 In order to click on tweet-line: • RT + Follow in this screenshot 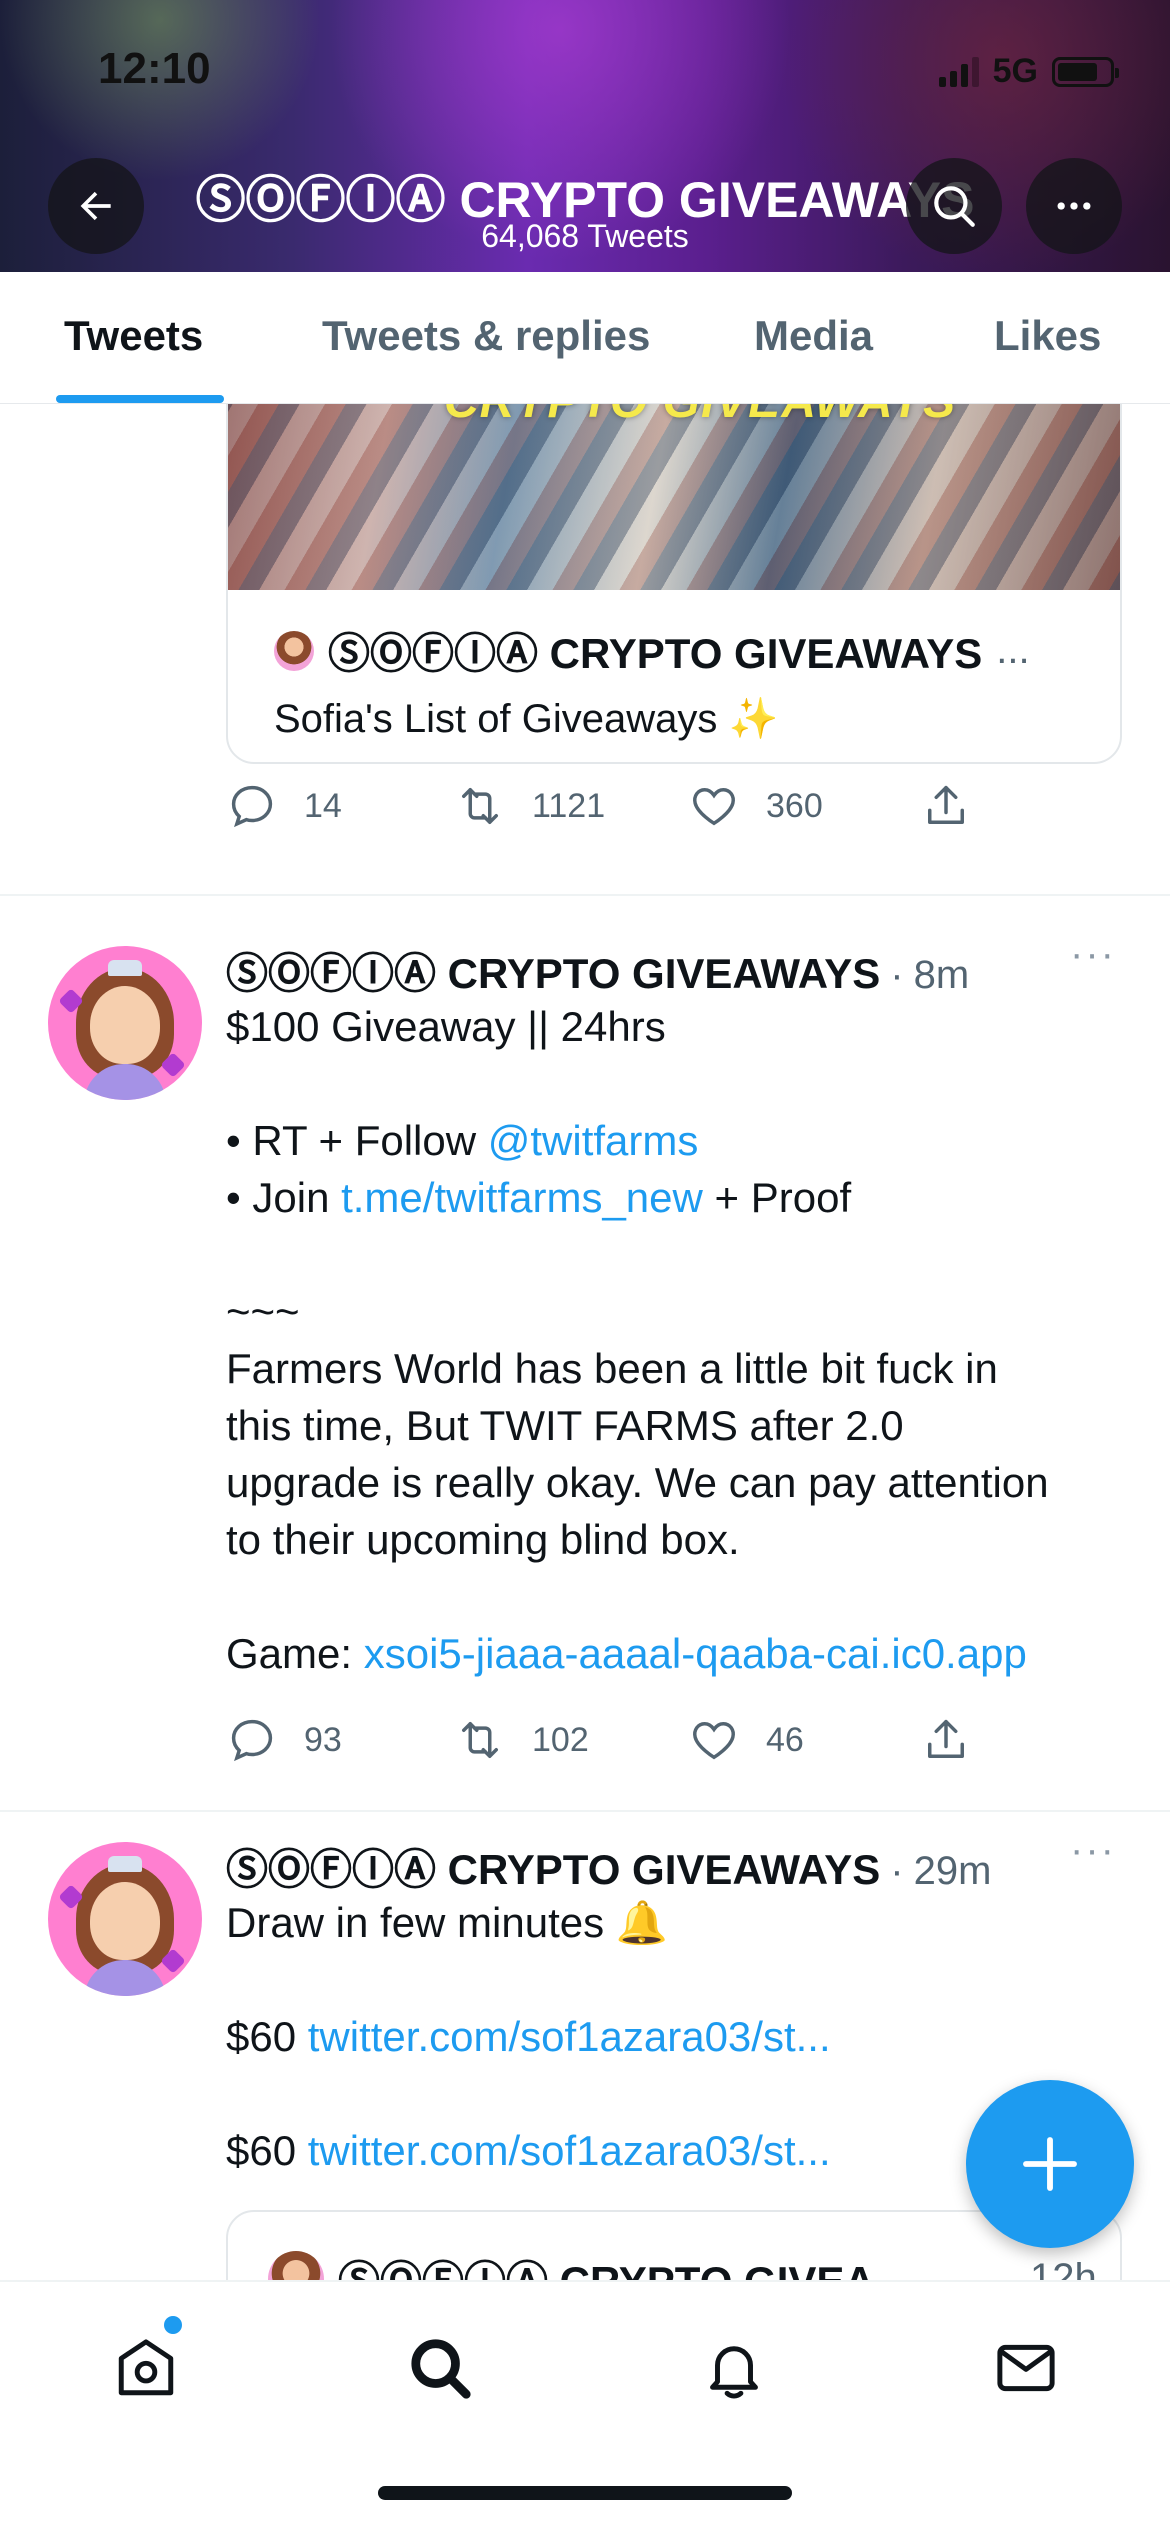, I will do `click(357, 1140)`.